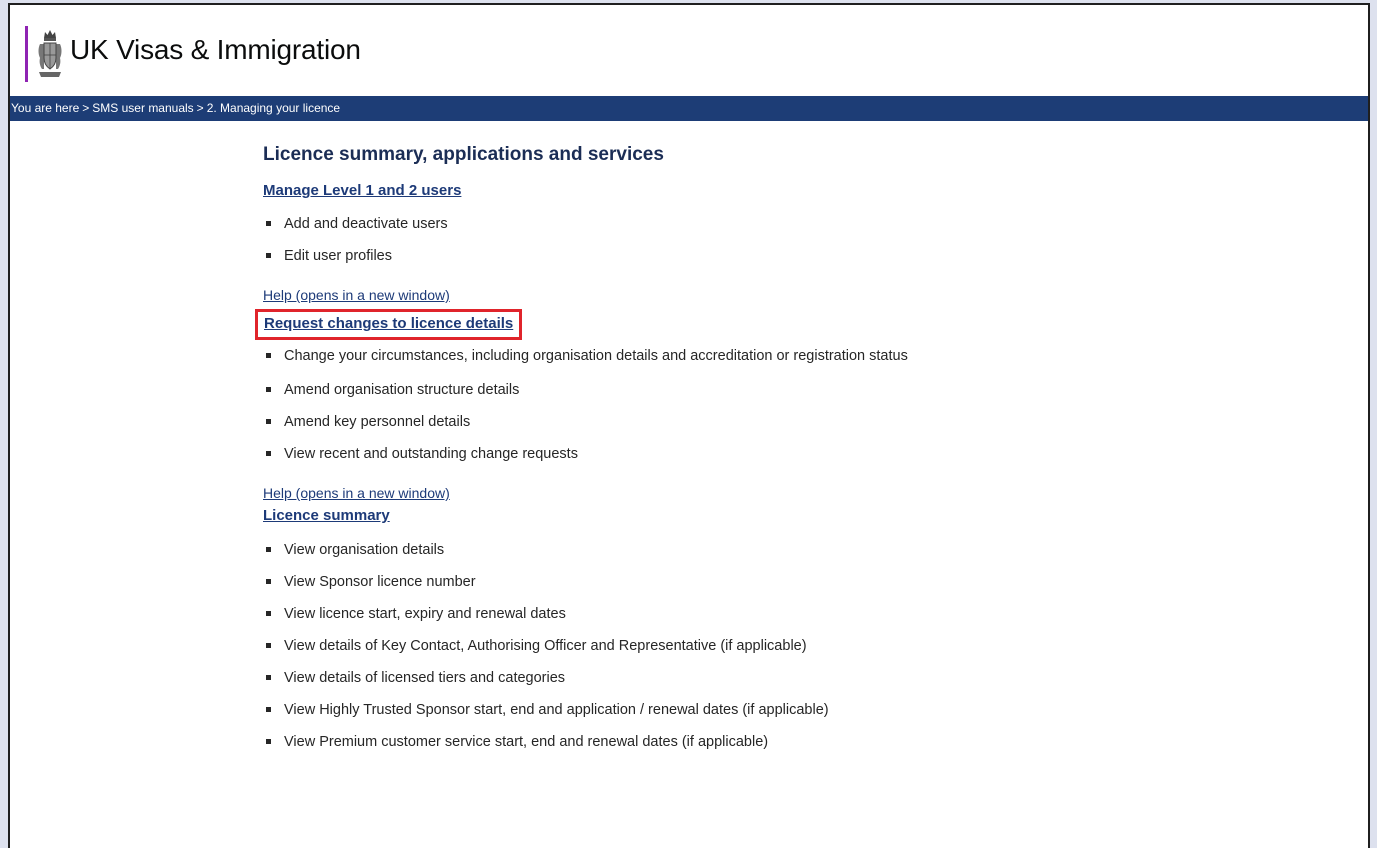 The image size is (1377, 848). Describe the element at coordinates (713, 582) in the screenshot. I see `list-item: View Sponsor licence number` at that location.